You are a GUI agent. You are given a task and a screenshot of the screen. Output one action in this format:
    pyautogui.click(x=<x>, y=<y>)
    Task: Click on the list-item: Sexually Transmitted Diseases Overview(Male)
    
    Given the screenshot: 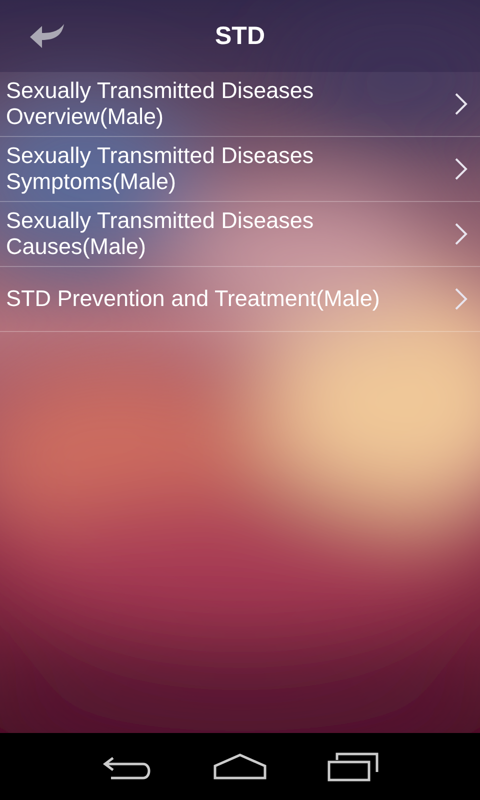 What is the action you would take?
    pyautogui.click(x=240, y=104)
    